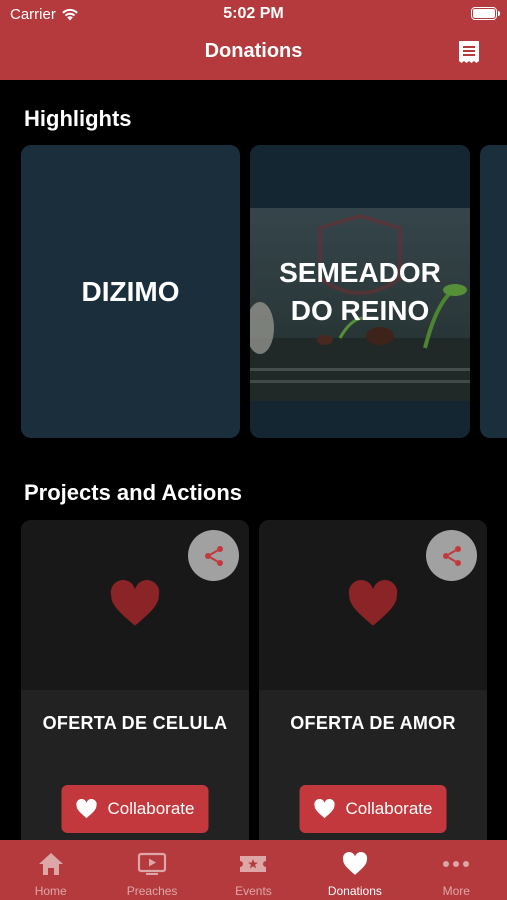  I want to click on page-title: Donations, so click(253, 51).